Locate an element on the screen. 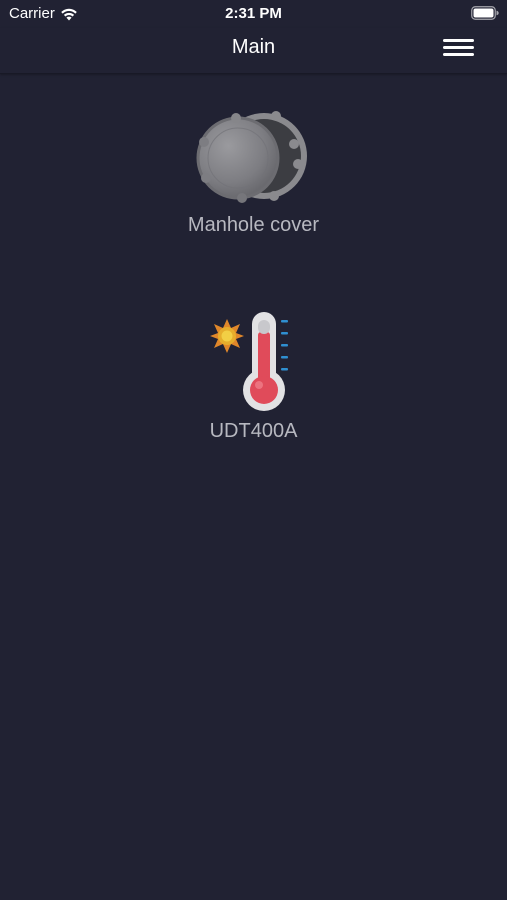  page-title: Main is located at coordinates (253, 47).